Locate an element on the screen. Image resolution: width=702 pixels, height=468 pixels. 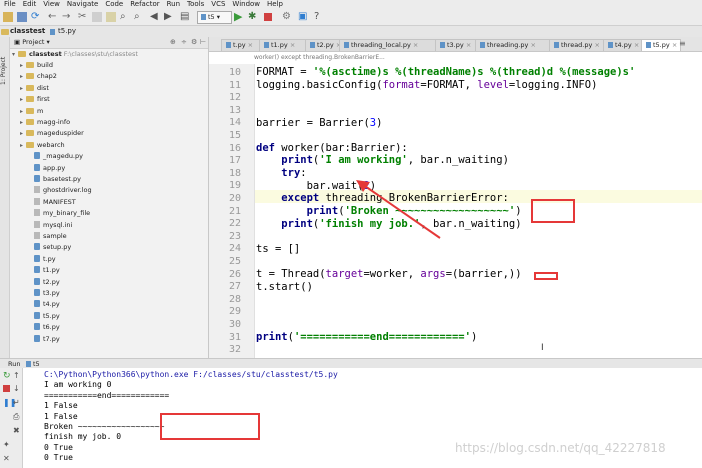
console-line: finish my job. 0 is located at coordinates (83, 437).